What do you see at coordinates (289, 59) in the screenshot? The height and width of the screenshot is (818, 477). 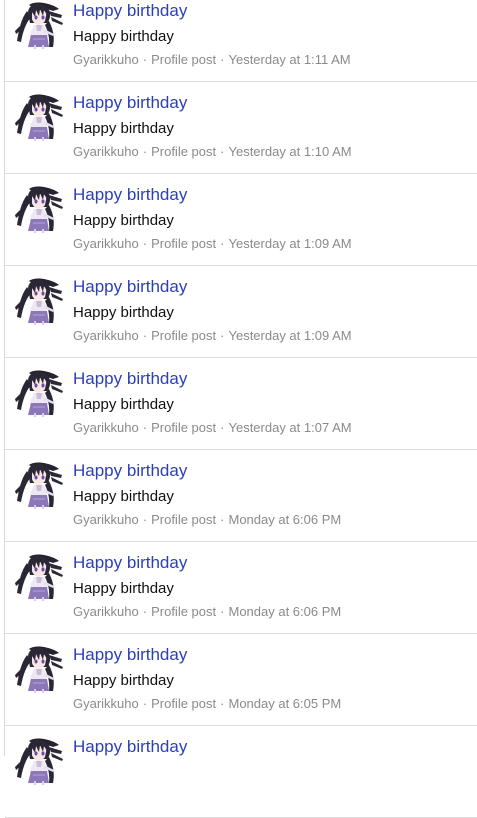 I see `post-timestamp: Yesterday at 1:11 AM` at bounding box center [289, 59].